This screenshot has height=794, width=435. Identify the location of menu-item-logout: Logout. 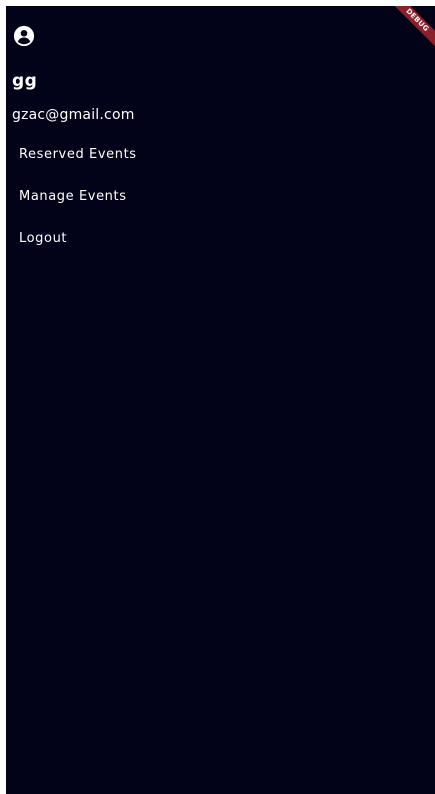
(220, 241).